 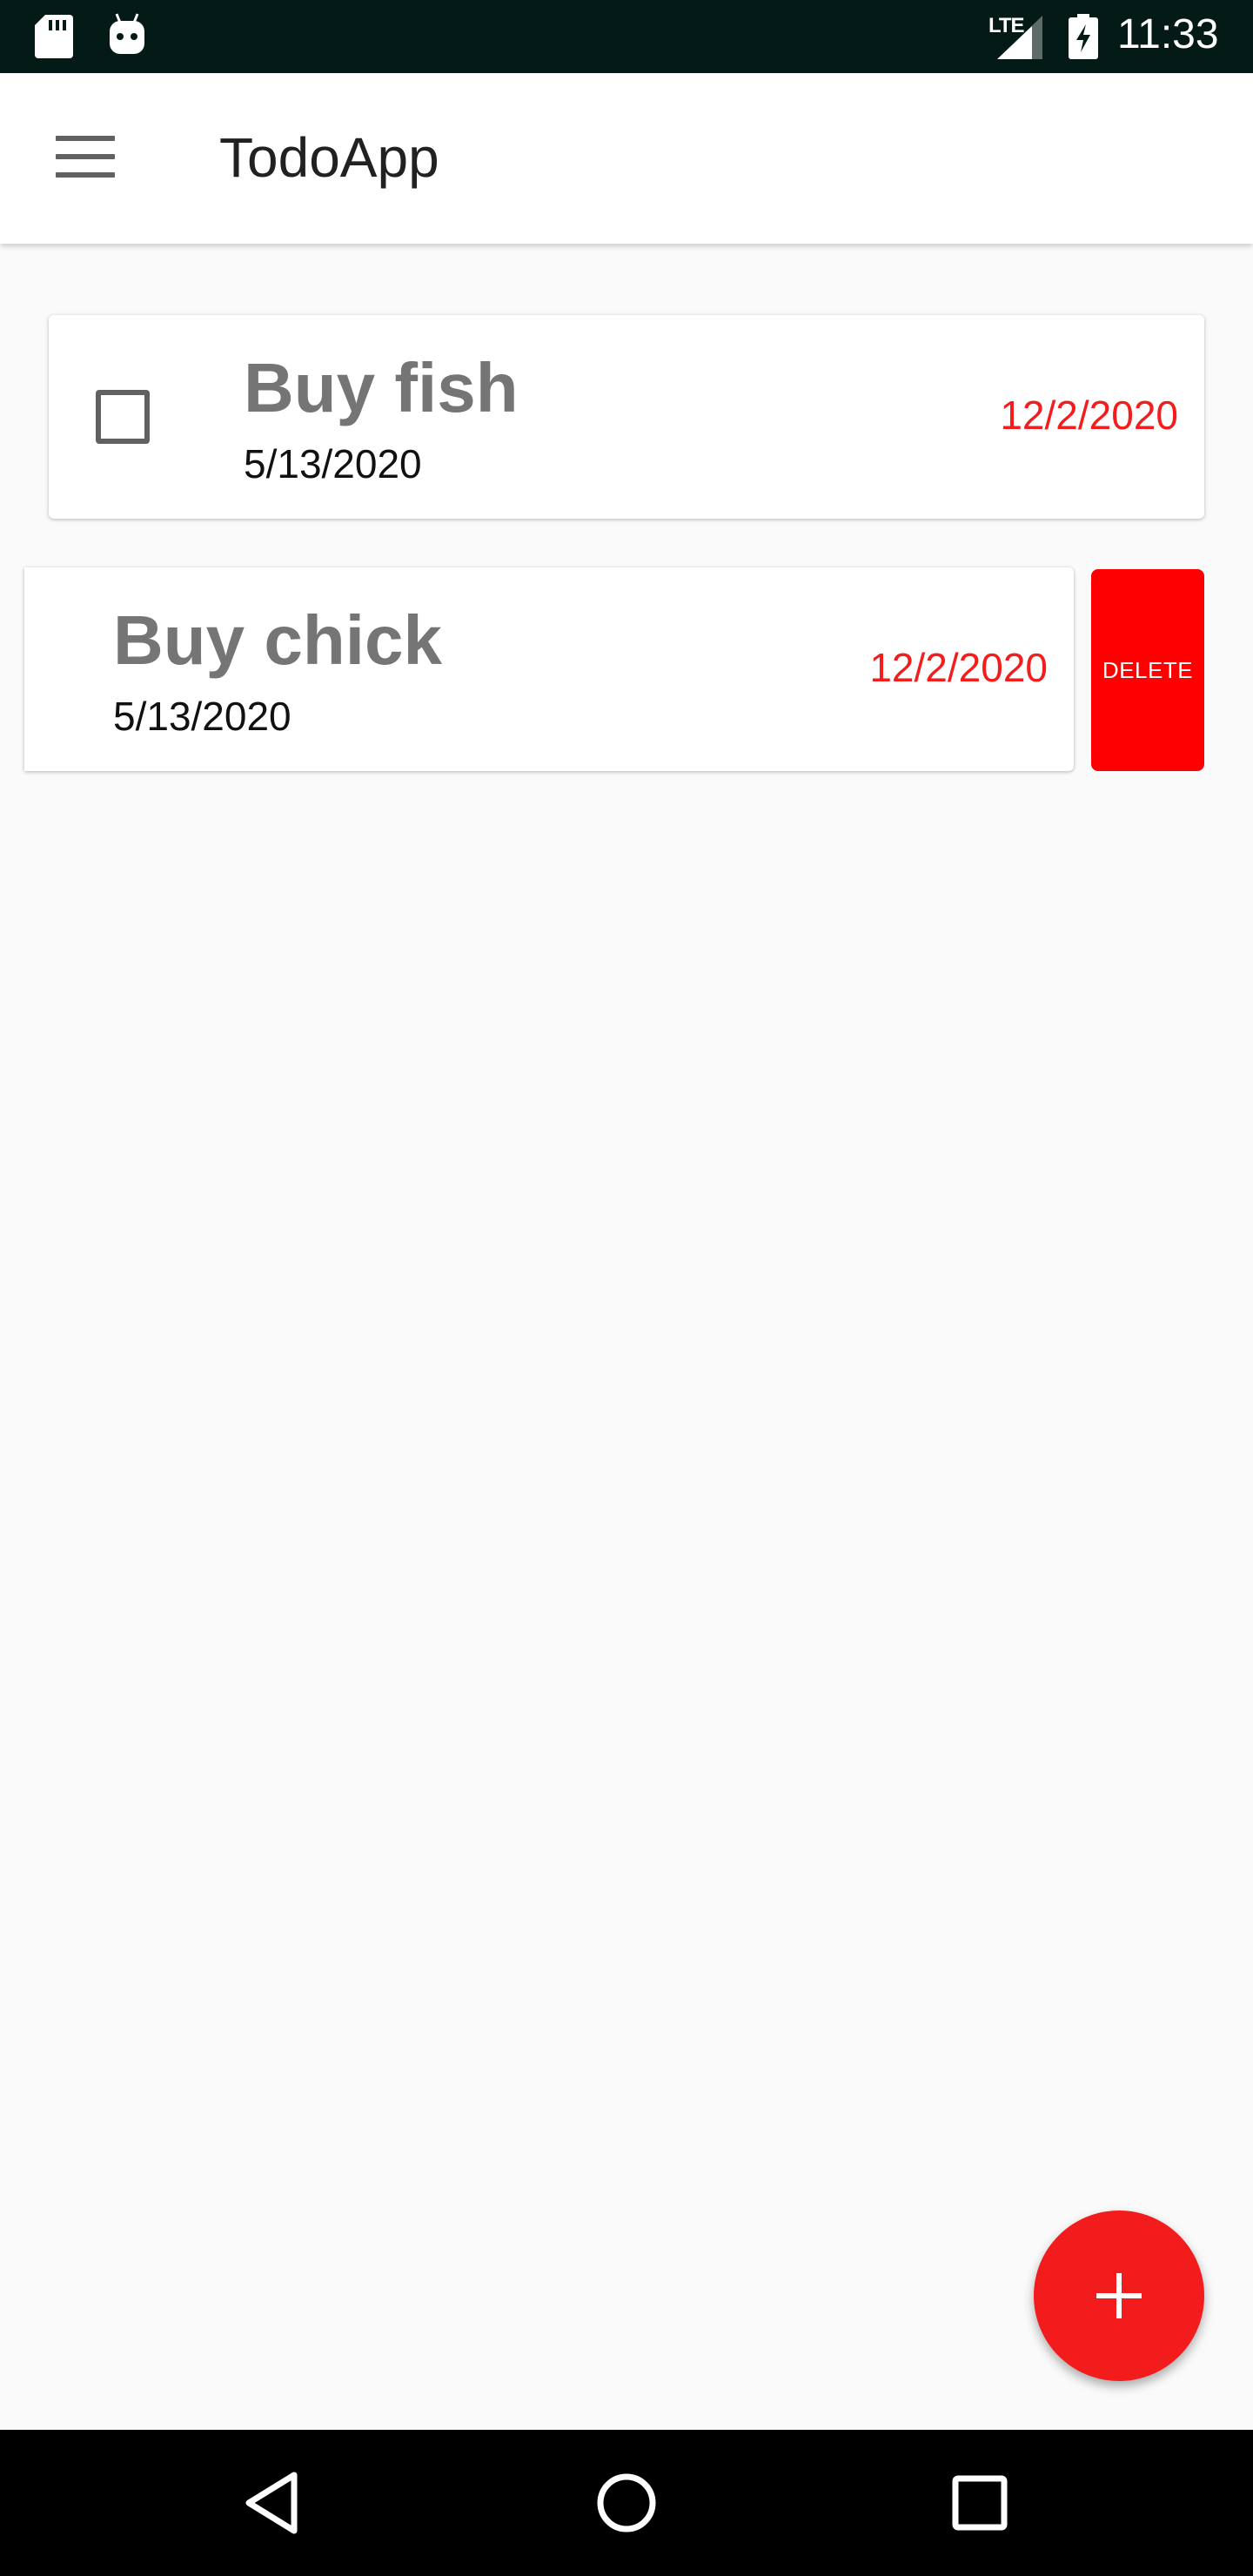 I want to click on app-bar: TodoApp, so click(x=626, y=158).